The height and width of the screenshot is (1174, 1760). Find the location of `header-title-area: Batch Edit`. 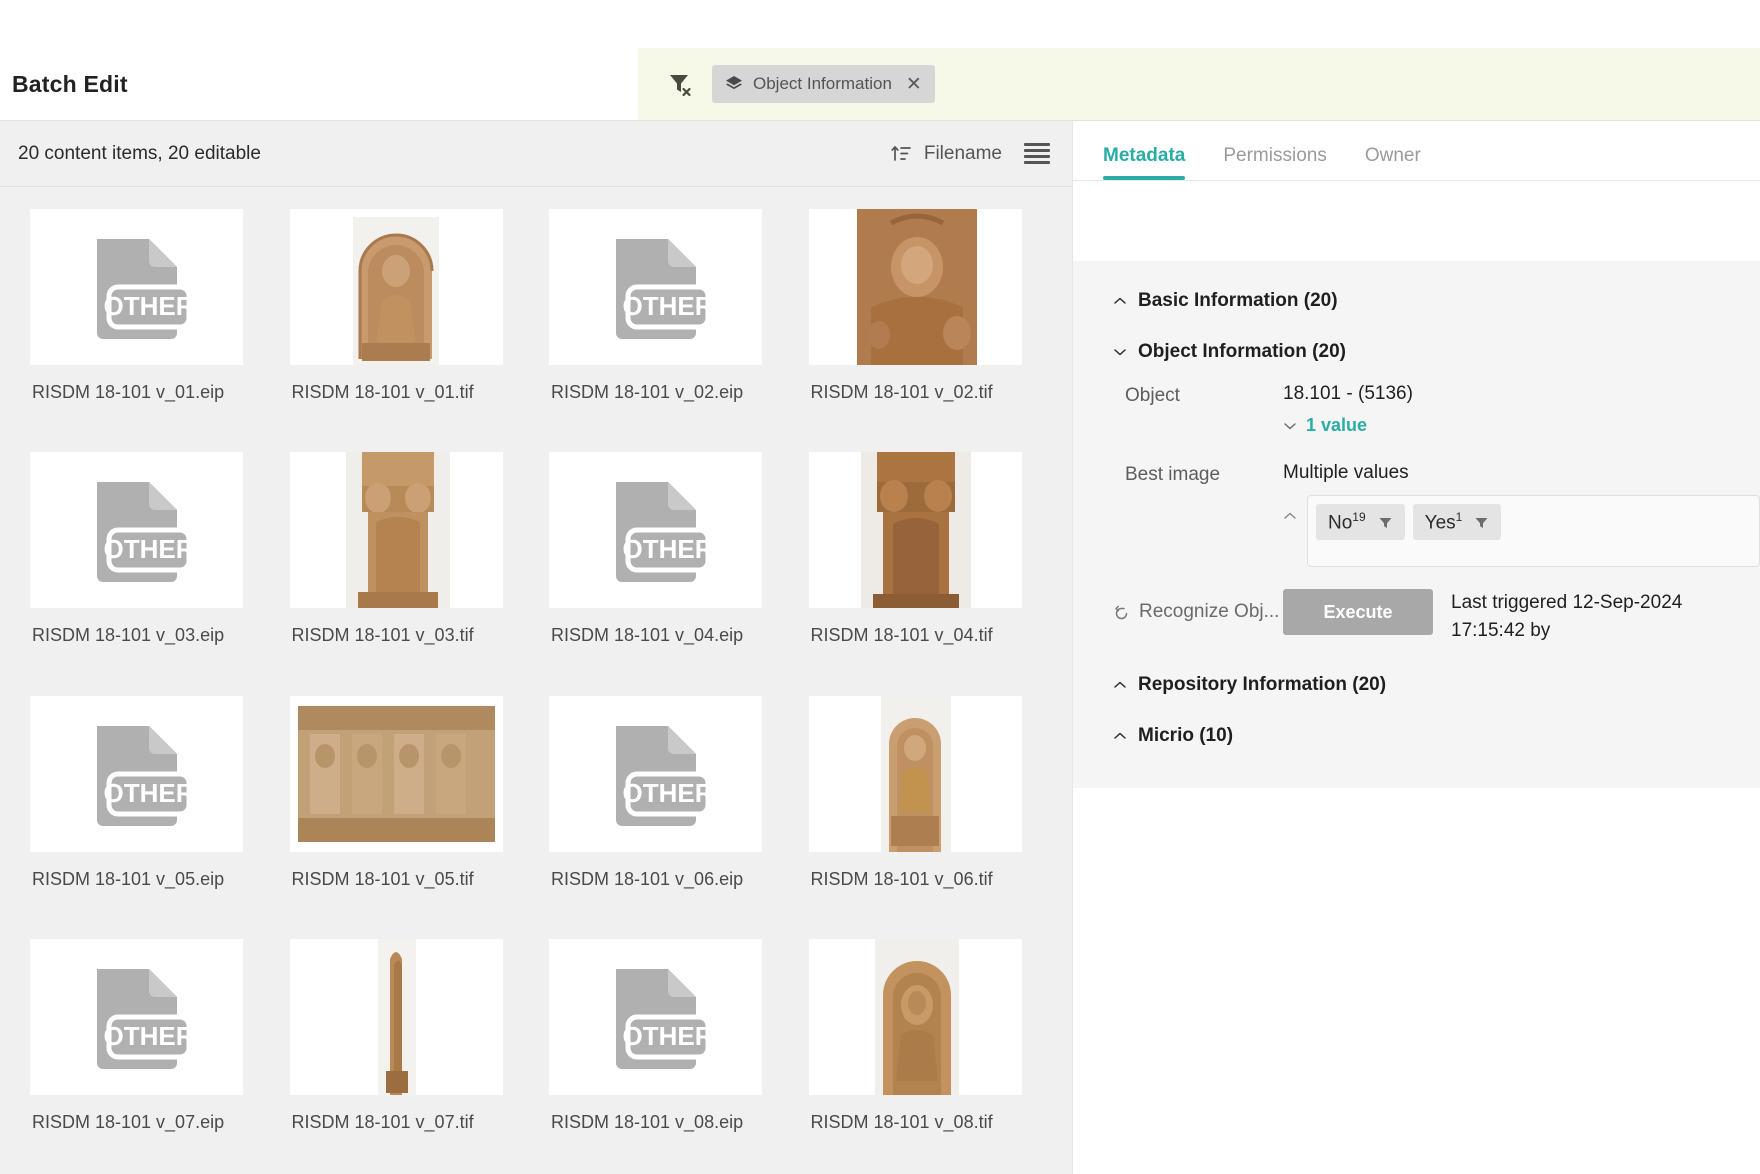

header-title-area: Batch Edit is located at coordinates (319, 84).